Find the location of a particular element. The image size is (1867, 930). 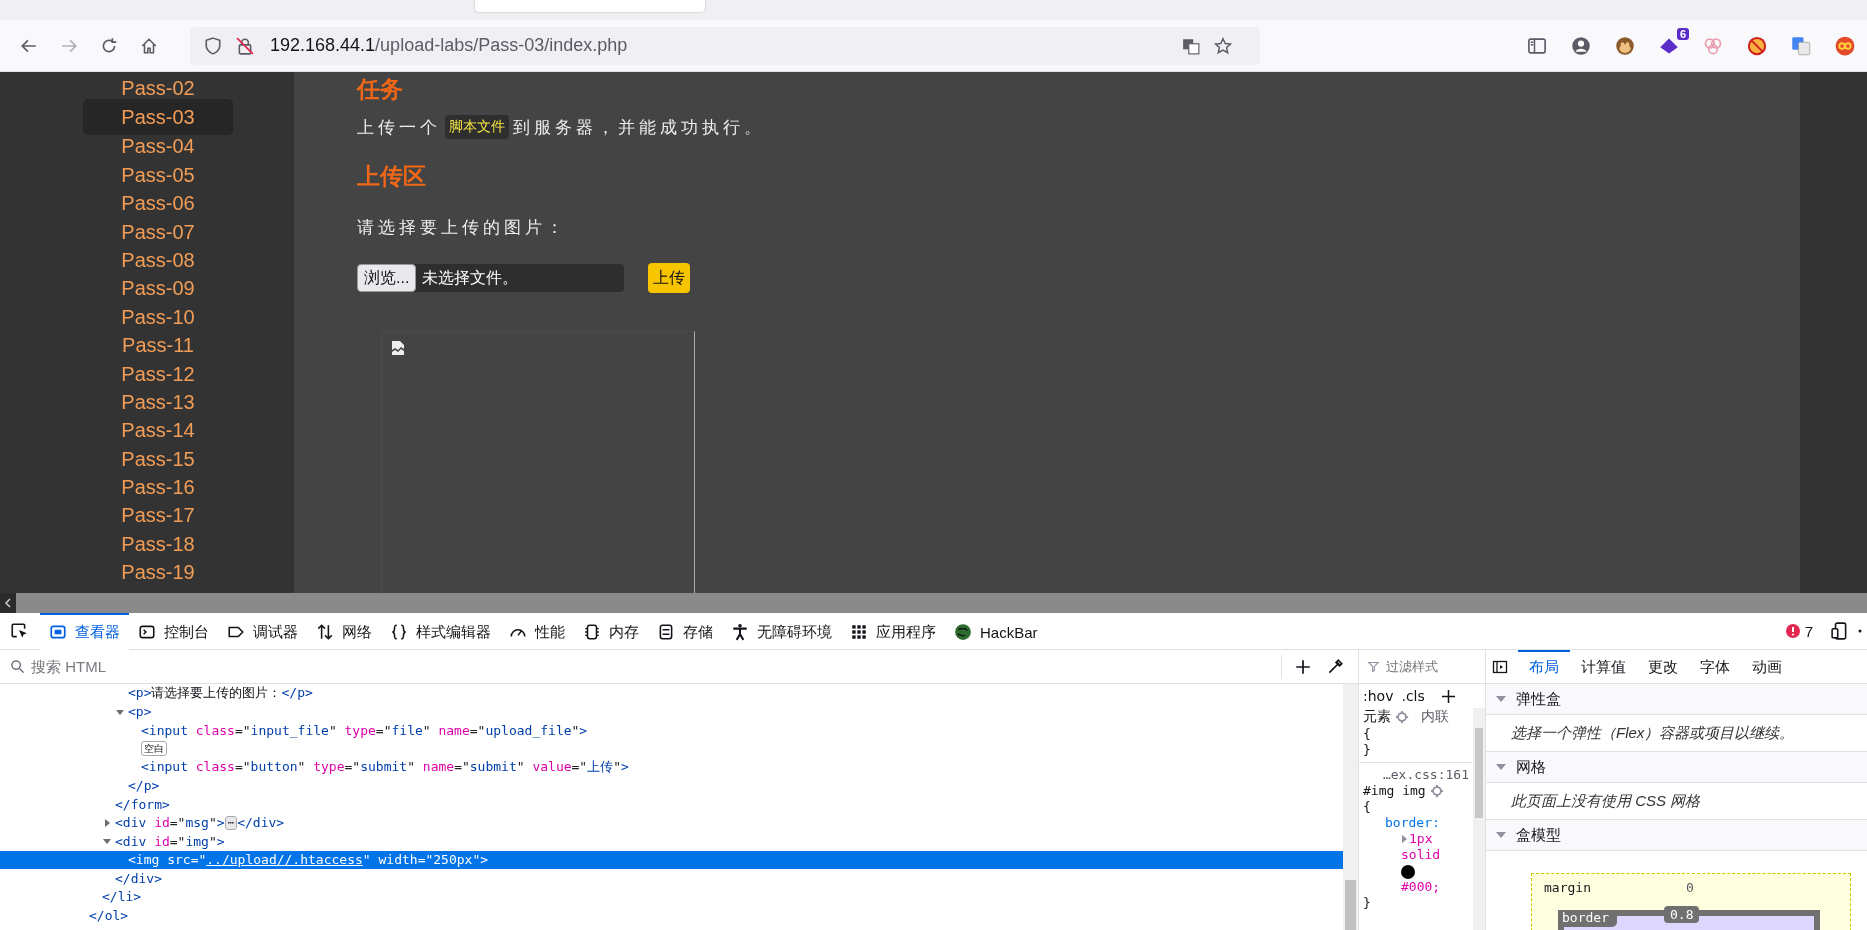

add-node-icon is located at coordinates (1303, 666).